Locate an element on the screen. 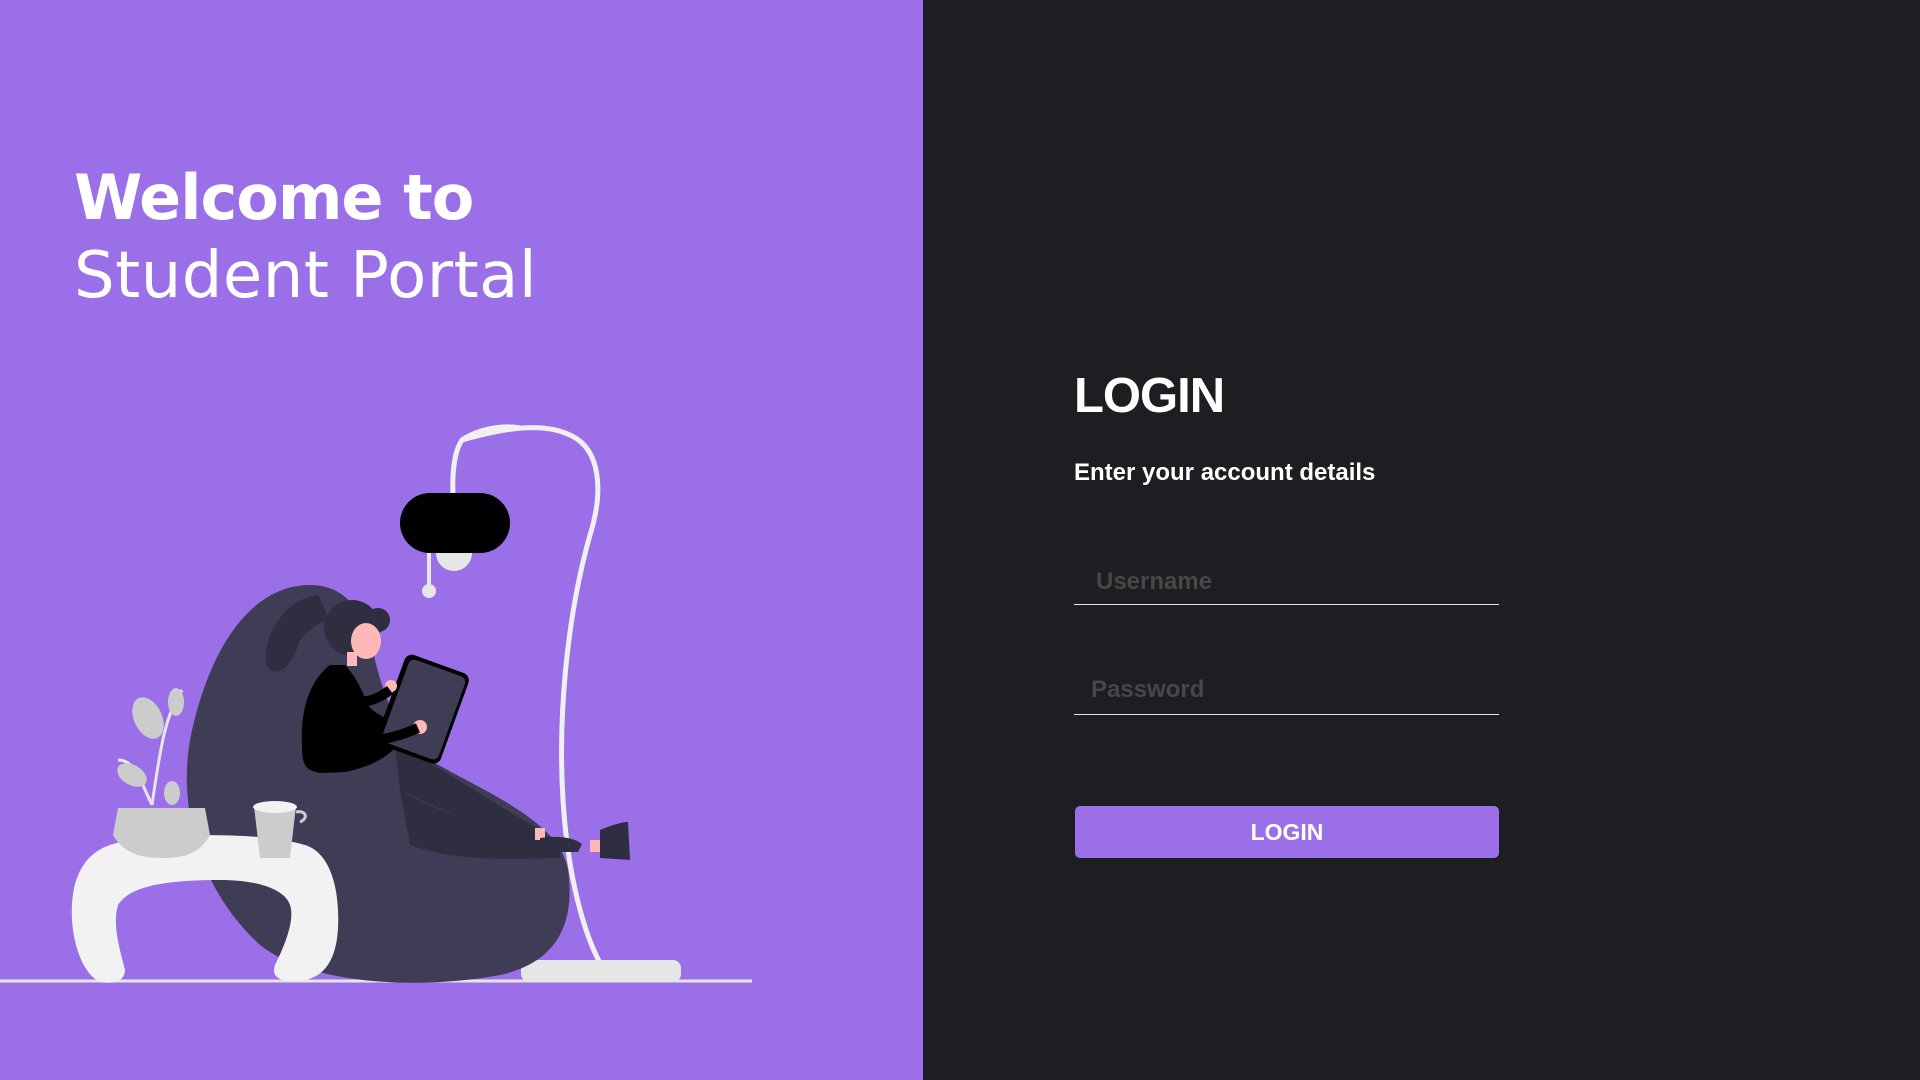 The image size is (1920, 1080). login-button: LOGIN is located at coordinates (1287, 832).